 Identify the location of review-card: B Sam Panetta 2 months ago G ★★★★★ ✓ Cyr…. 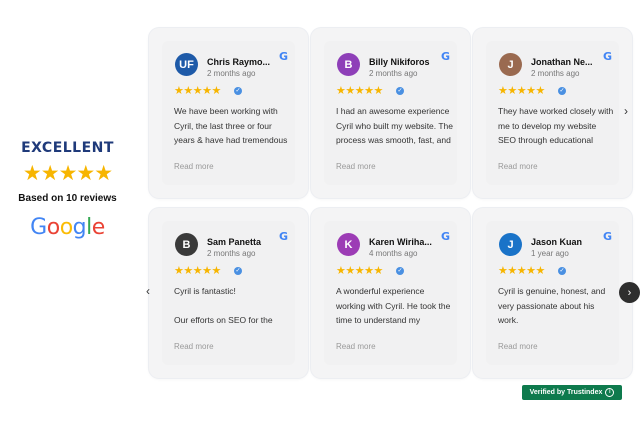
(228, 293).